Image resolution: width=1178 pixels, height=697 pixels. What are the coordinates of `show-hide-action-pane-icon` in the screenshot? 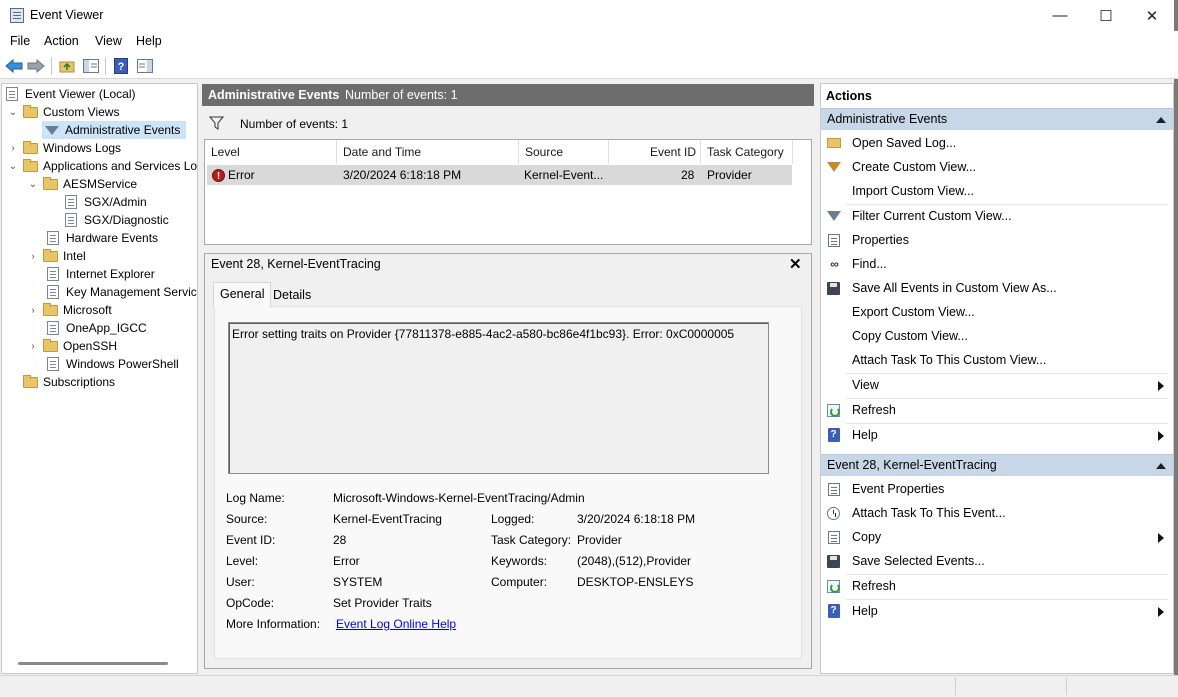 It's located at (145, 66).